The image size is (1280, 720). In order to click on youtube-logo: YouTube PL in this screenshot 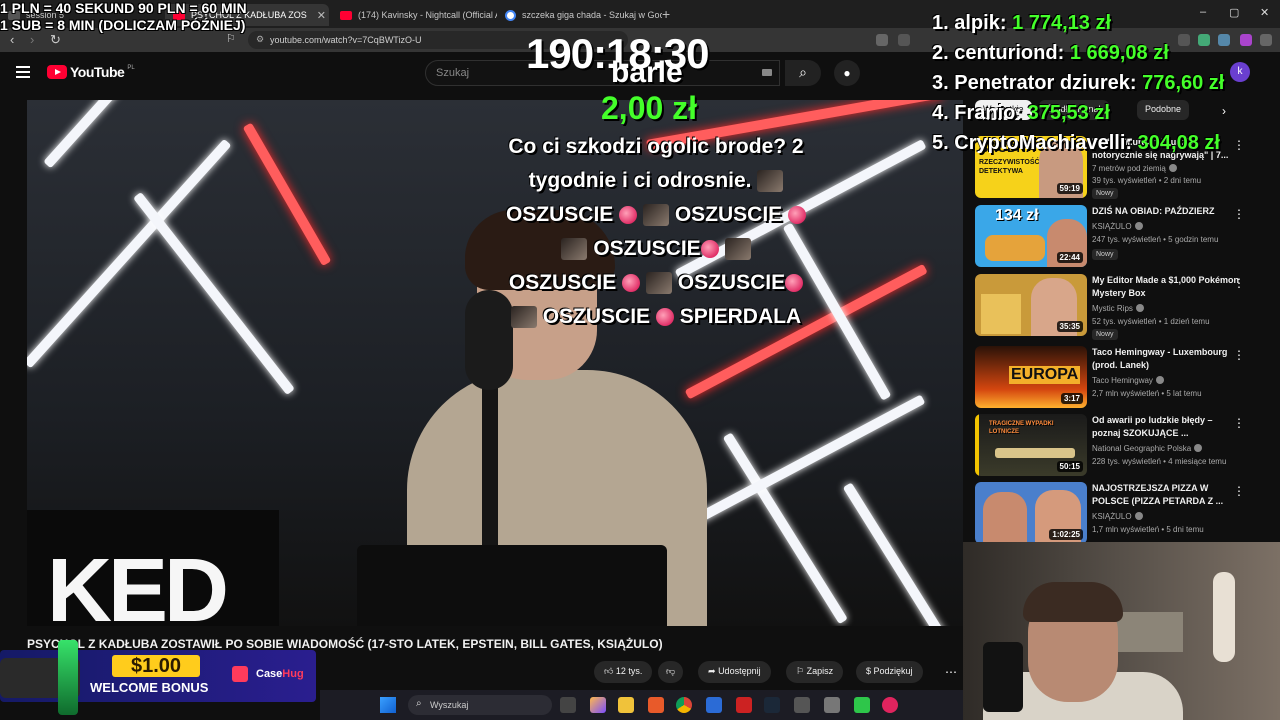, I will do `click(91, 72)`.